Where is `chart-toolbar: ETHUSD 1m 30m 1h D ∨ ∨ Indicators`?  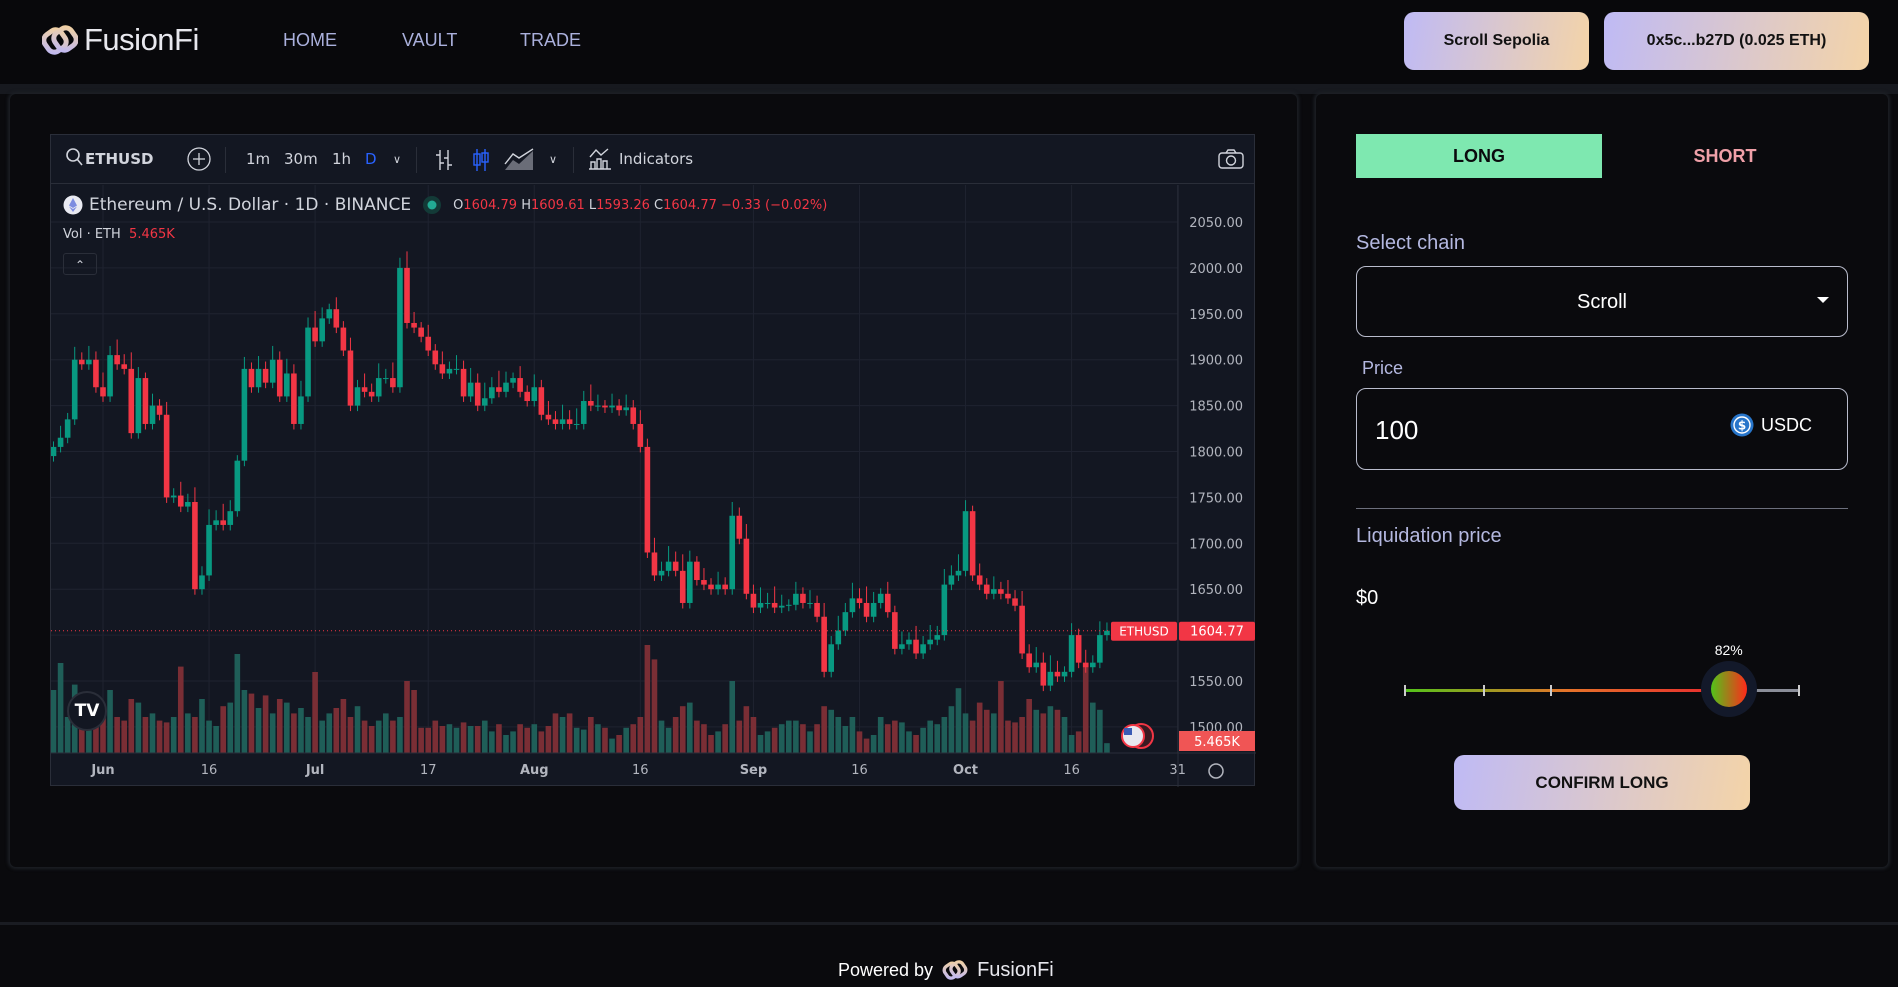 chart-toolbar: ETHUSD 1m 30m 1h D ∨ ∨ Indicators is located at coordinates (652, 159).